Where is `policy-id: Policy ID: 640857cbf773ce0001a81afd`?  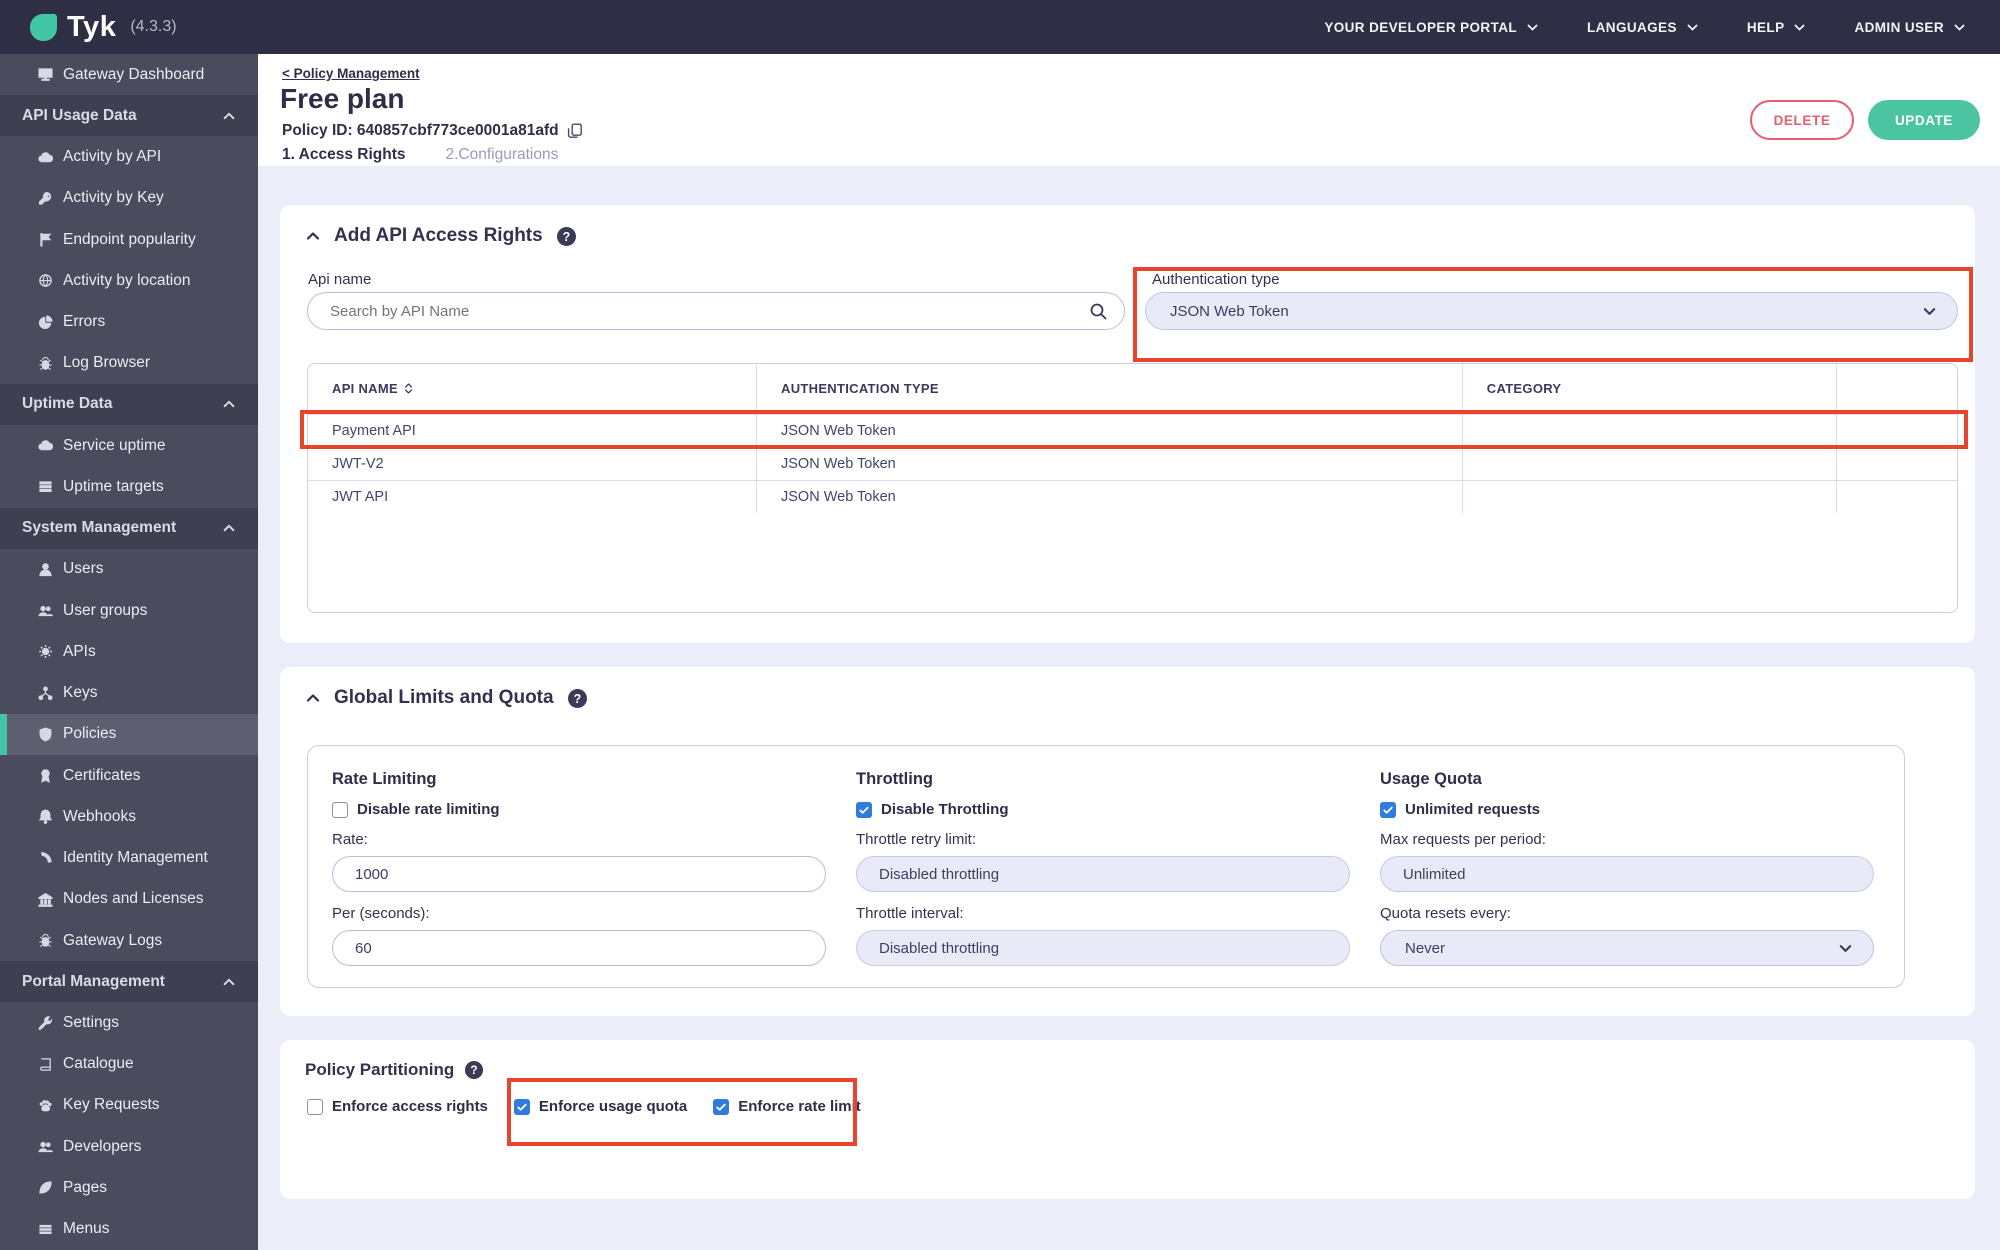
policy-id: Policy ID: 640857cbf773ce0001a81afd is located at coordinates (420, 130).